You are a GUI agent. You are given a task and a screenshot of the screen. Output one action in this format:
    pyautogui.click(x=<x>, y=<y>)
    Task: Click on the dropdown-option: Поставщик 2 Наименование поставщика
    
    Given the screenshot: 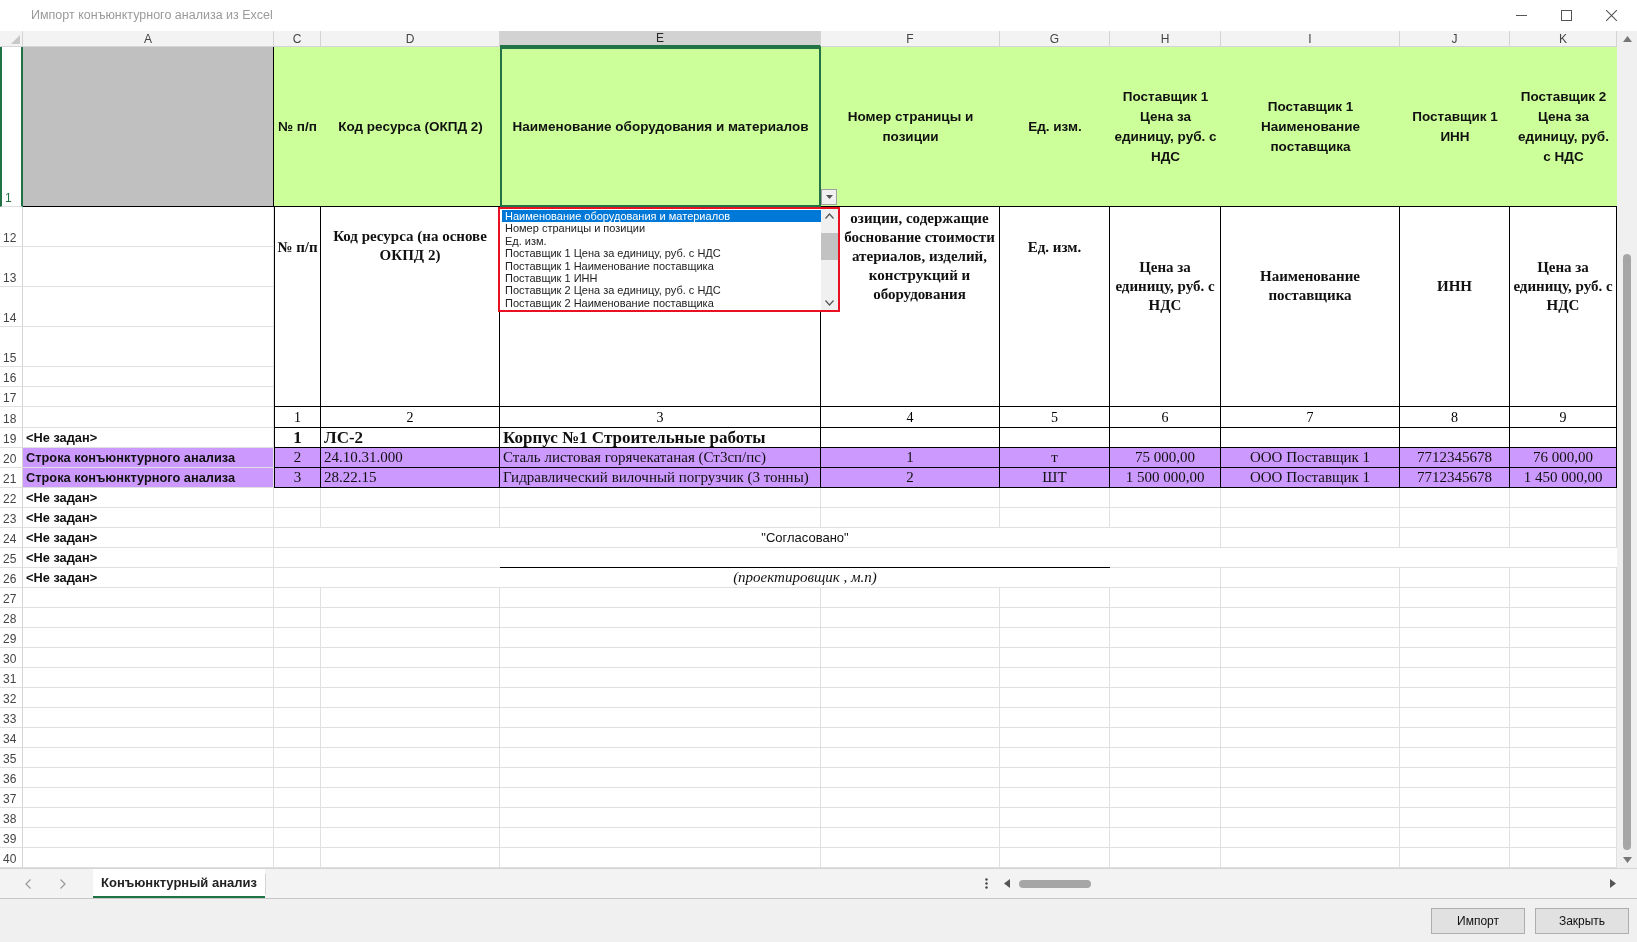 What is the action you would take?
    pyautogui.click(x=661, y=303)
    